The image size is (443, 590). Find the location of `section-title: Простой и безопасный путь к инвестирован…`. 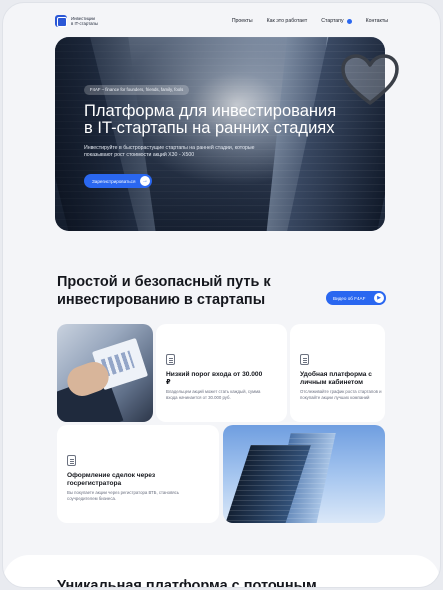

section-title: Простой и безопасный путь к инвестирован… is located at coordinates (164, 291).